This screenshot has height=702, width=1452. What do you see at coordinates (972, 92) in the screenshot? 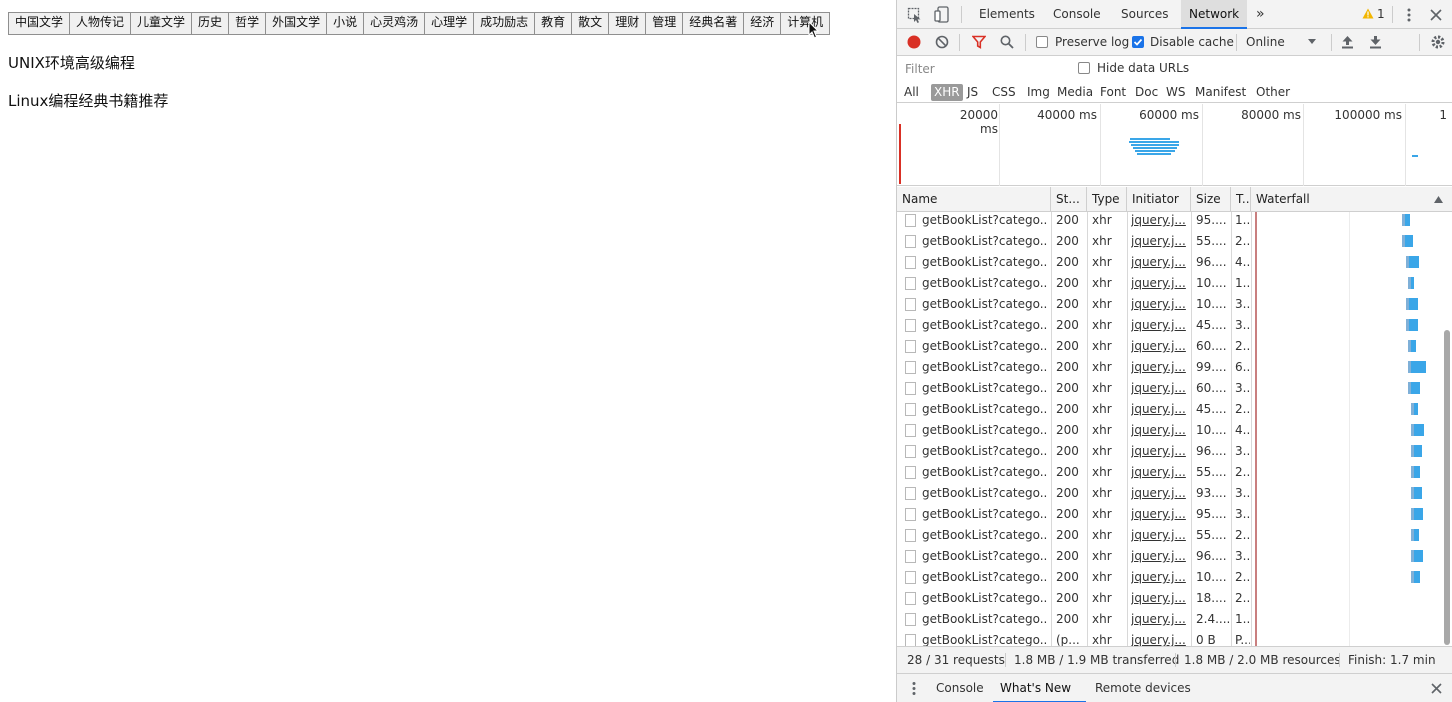
I see `filter-type-js: JS` at bounding box center [972, 92].